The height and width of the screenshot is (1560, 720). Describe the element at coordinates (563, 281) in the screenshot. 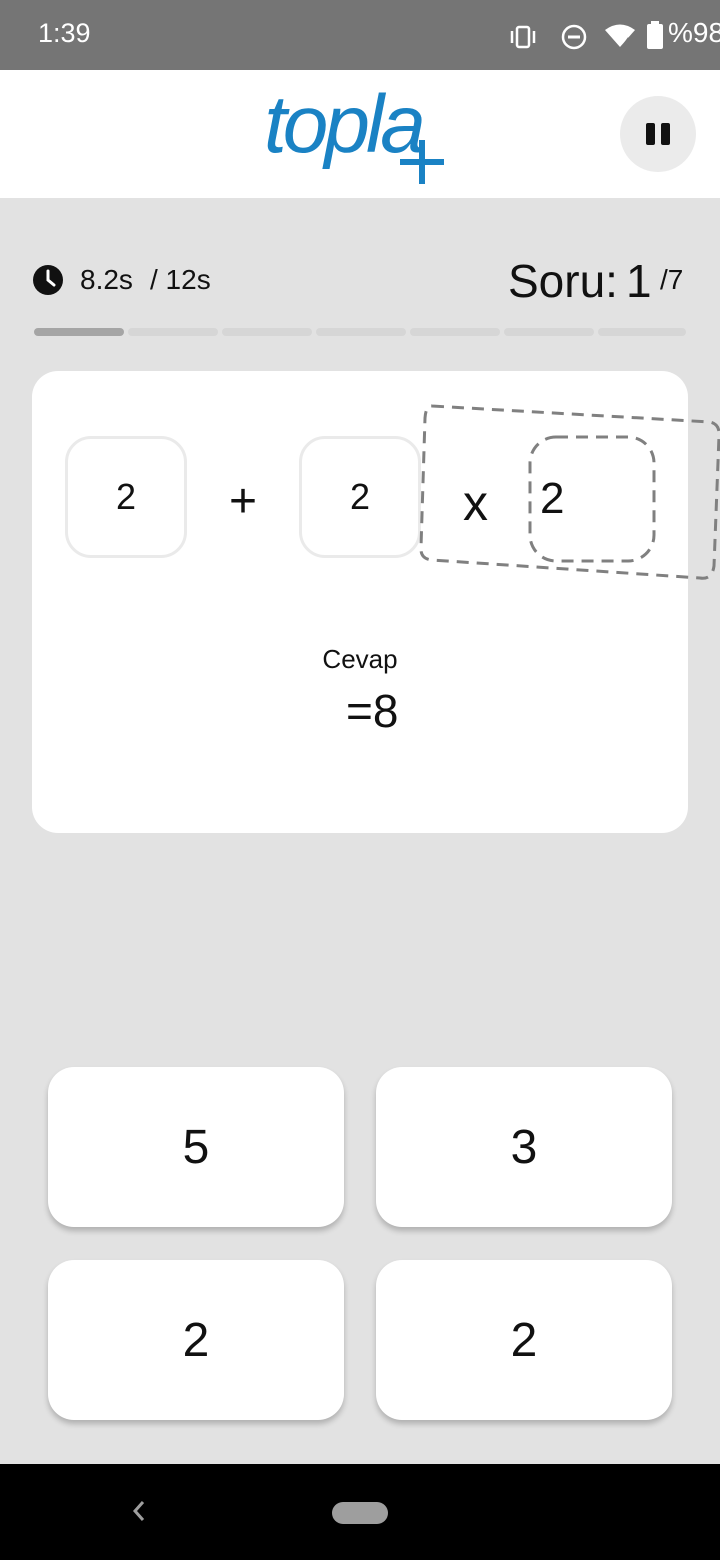

I see `question-label: Soru:` at that location.